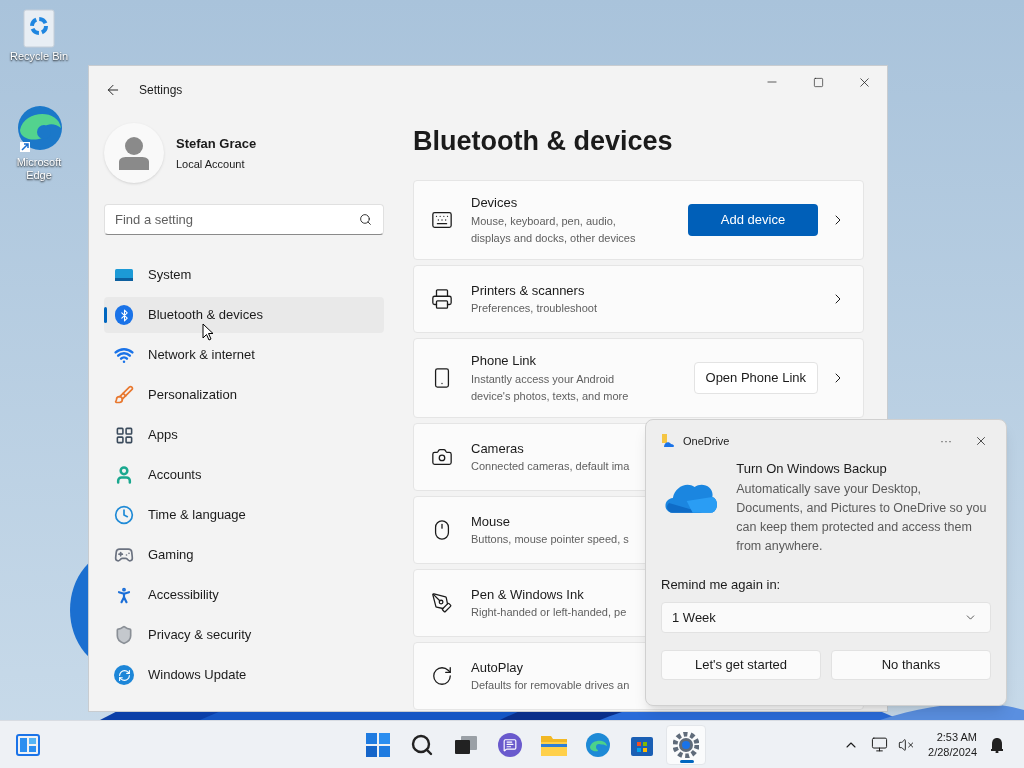  What do you see at coordinates (170, 275) in the screenshot?
I see `nav-label: System` at bounding box center [170, 275].